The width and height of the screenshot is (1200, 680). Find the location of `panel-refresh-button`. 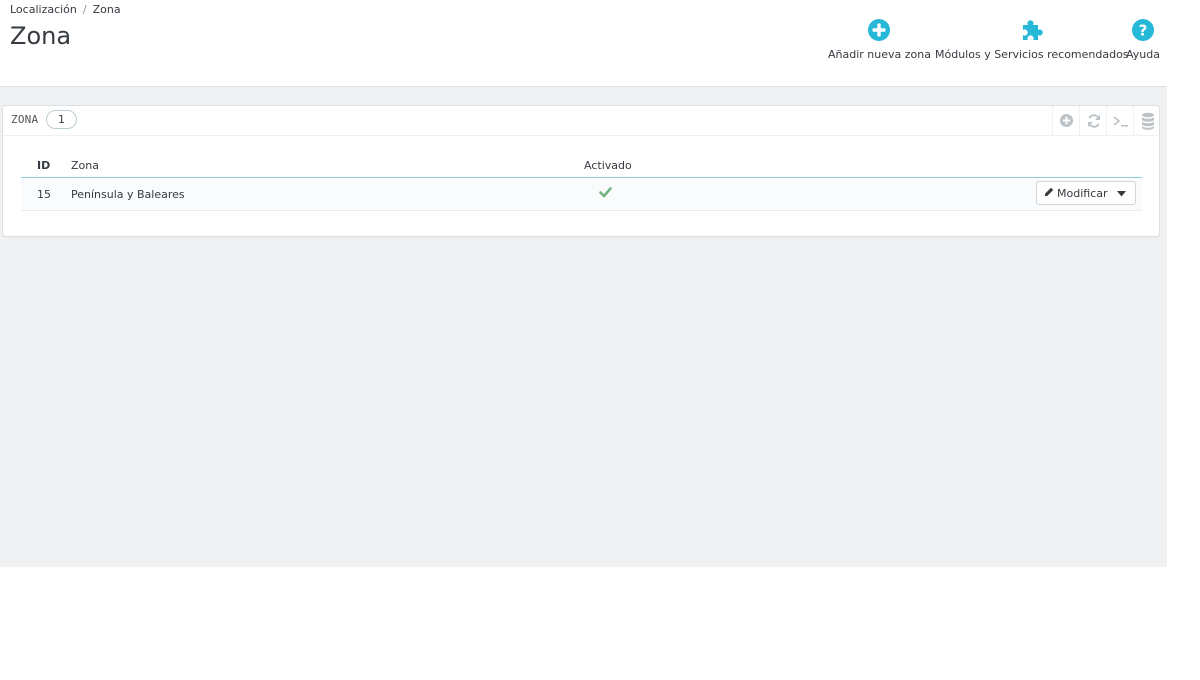

panel-refresh-button is located at coordinates (1093, 120).